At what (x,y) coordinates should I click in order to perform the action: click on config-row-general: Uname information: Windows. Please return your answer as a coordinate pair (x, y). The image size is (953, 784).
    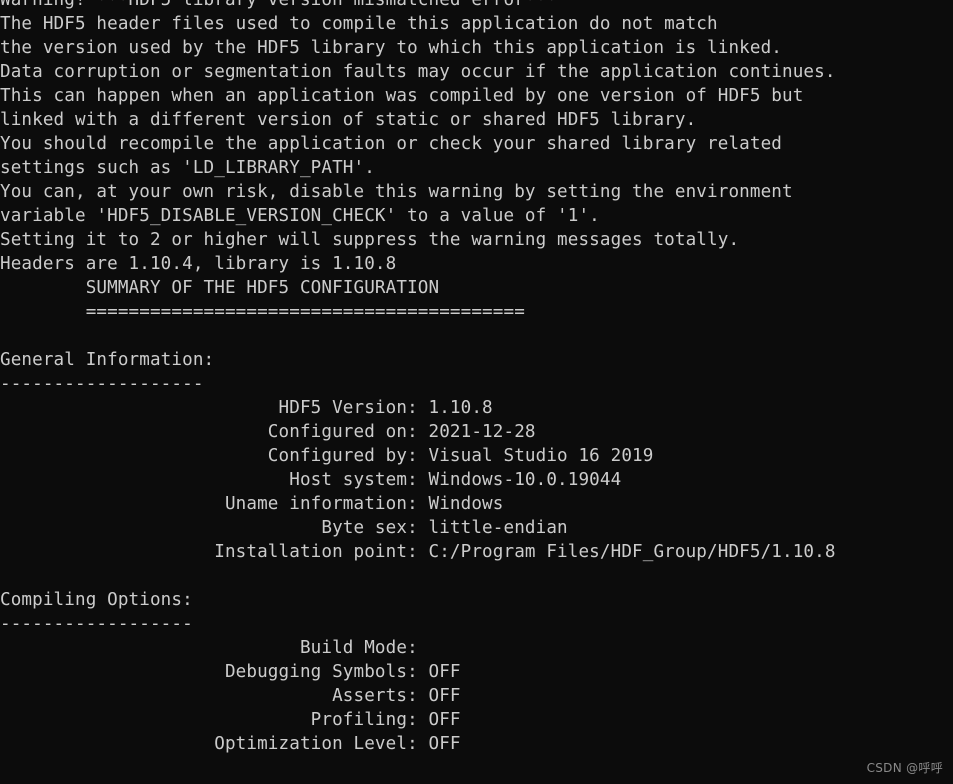
    Looking at the image, I should click on (252, 504).